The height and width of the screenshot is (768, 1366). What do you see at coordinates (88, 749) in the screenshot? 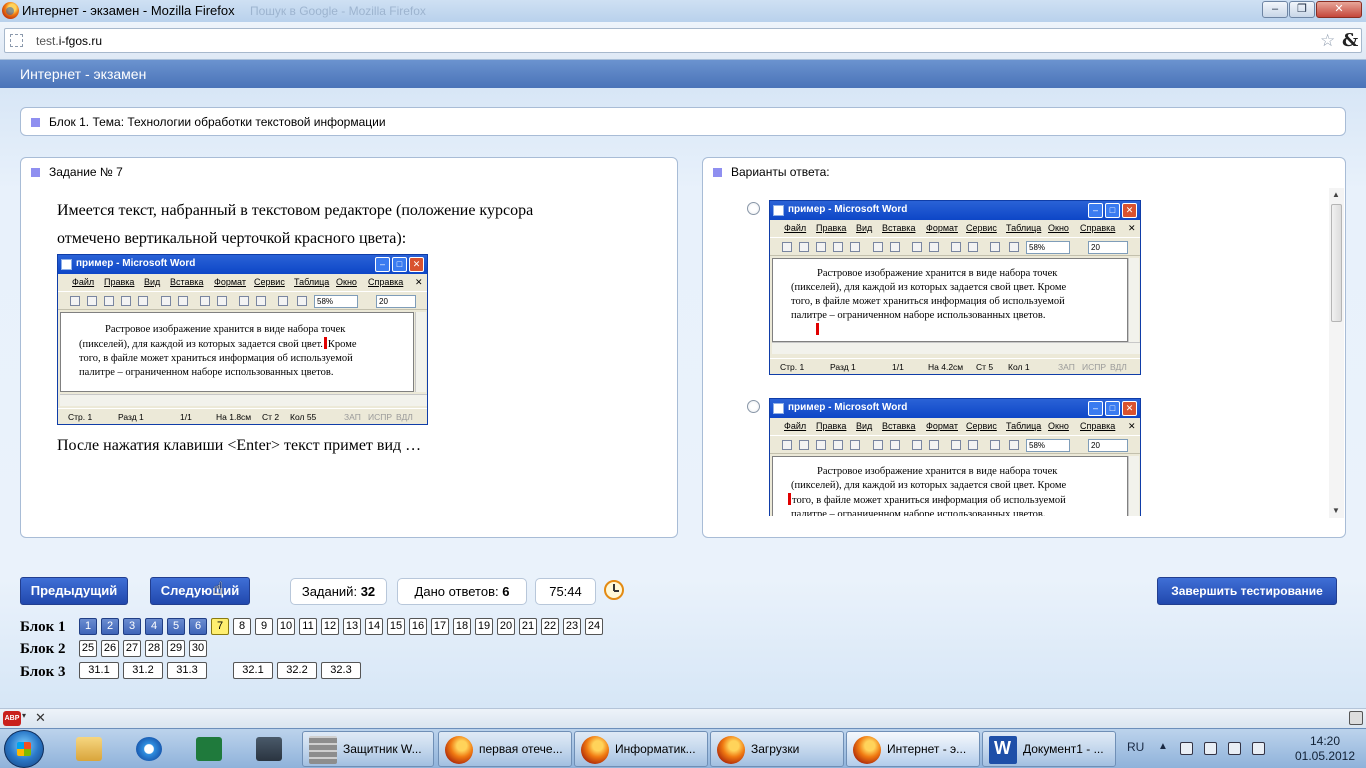
I see `pinned-explorer` at bounding box center [88, 749].